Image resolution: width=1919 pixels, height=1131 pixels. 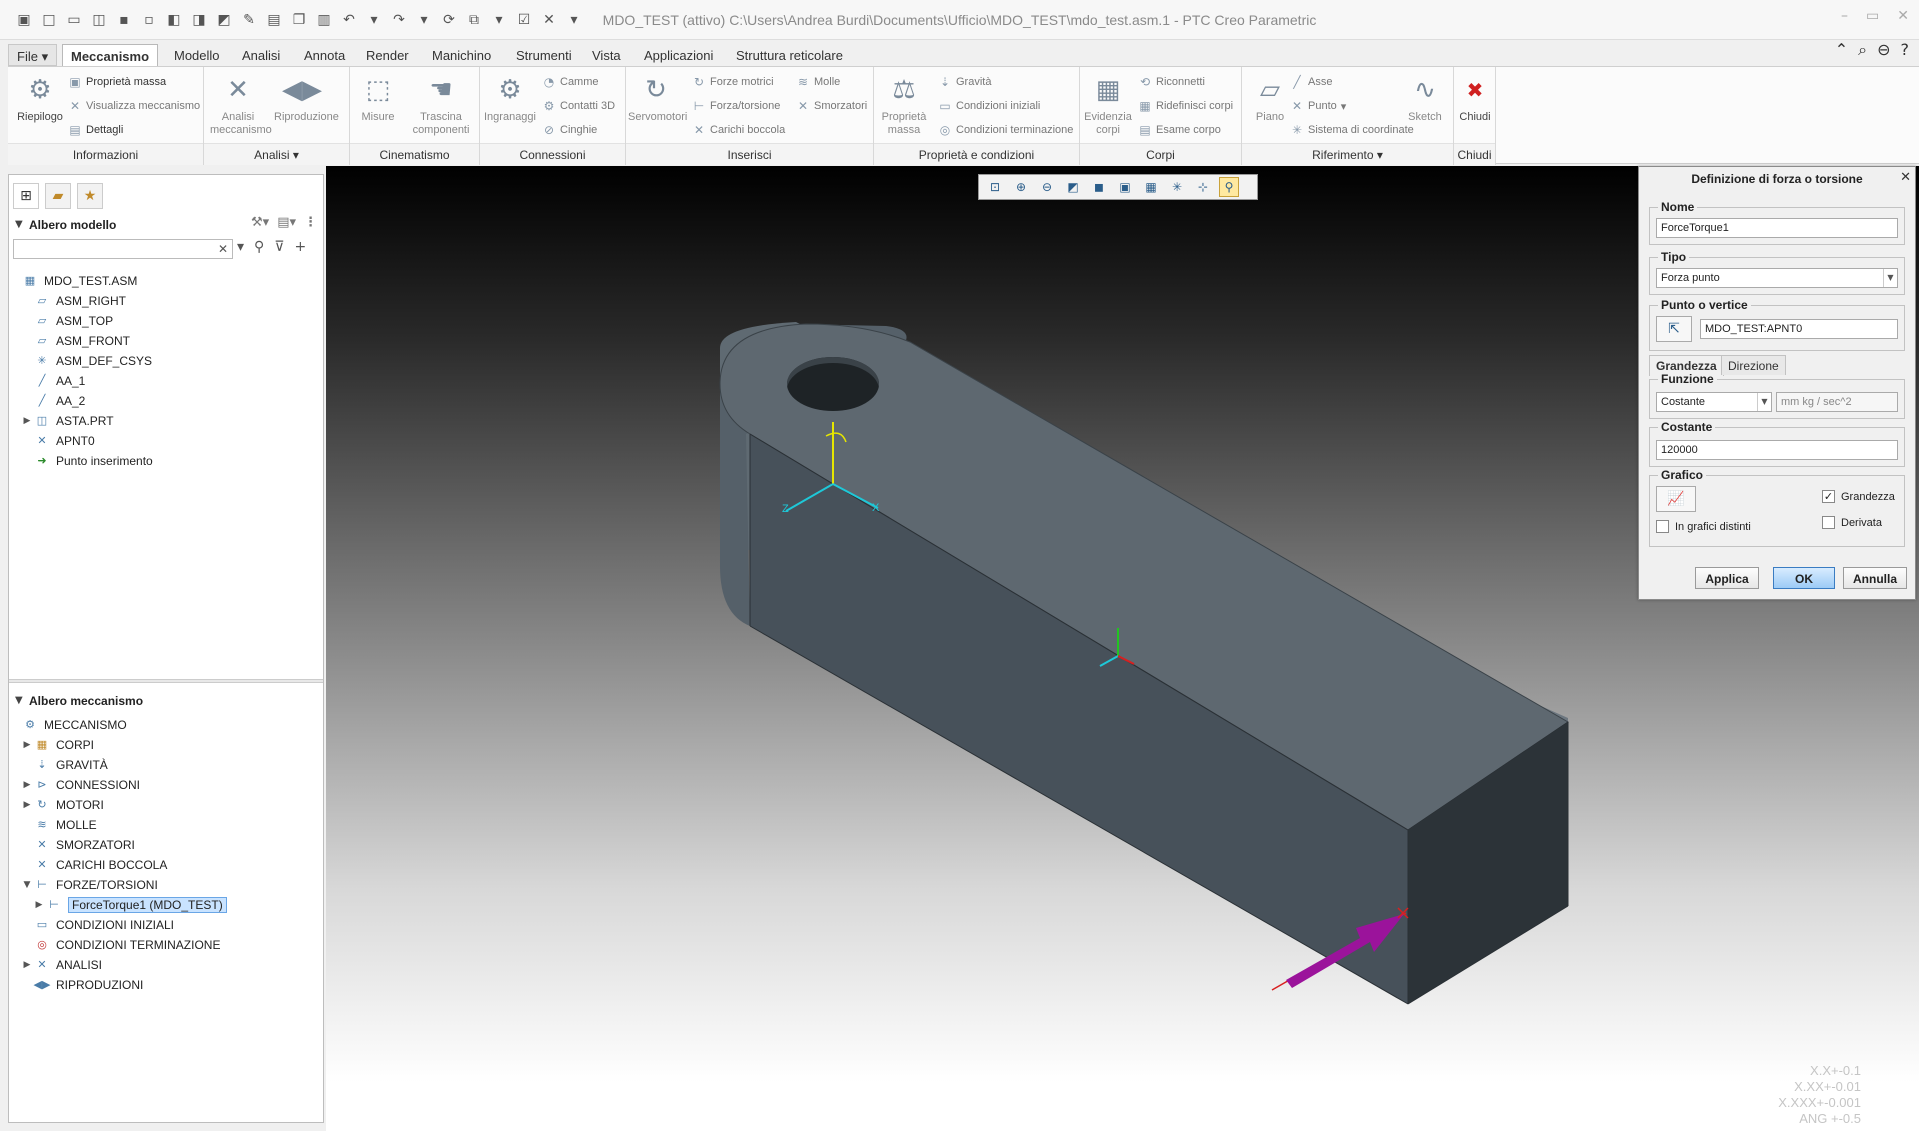 I want to click on punto-input: MDO_TEST:APNT0, so click(x=1799, y=329).